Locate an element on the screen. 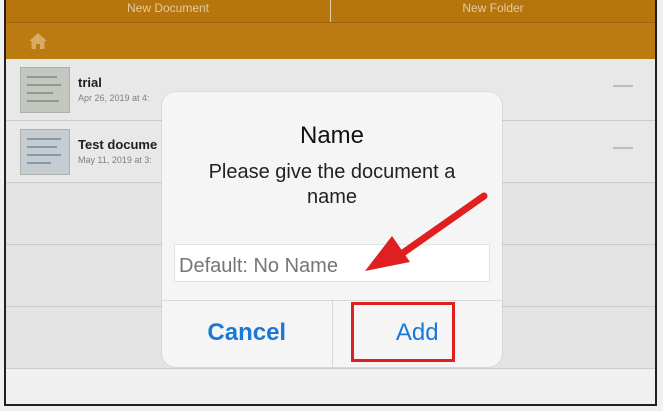 This screenshot has width=663, height=411. annotation-arrow-icon is located at coordinates (426, 231).